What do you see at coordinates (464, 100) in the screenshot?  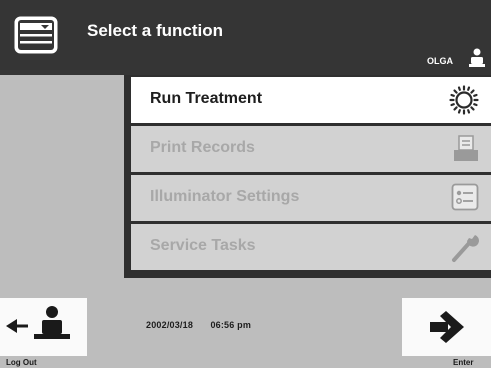 I see `sun-burst-icon` at bounding box center [464, 100].